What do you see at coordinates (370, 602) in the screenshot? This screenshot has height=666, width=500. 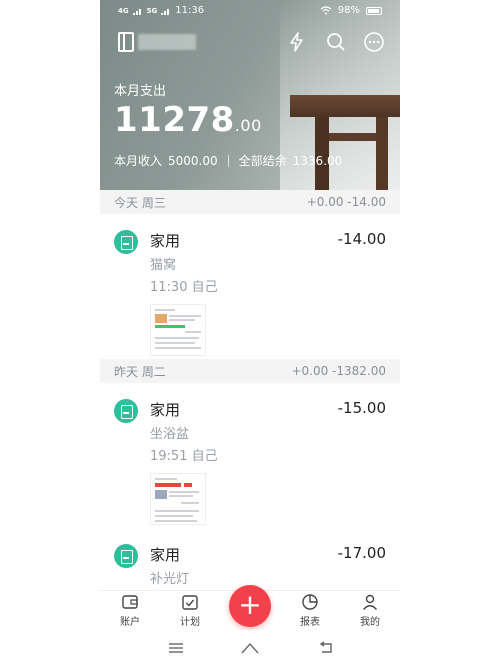 I see `user-icon` at bounding box center [370, 602].